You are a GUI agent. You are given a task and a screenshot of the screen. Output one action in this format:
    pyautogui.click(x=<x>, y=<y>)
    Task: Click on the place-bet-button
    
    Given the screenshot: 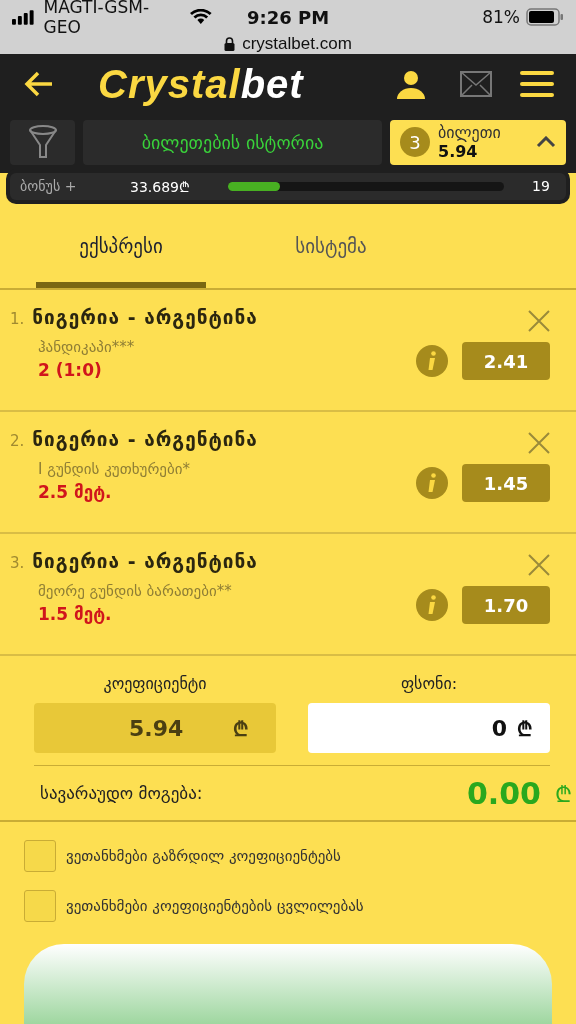 What is the action you would take?
    pyautogui.click(x=288, y=984)
    